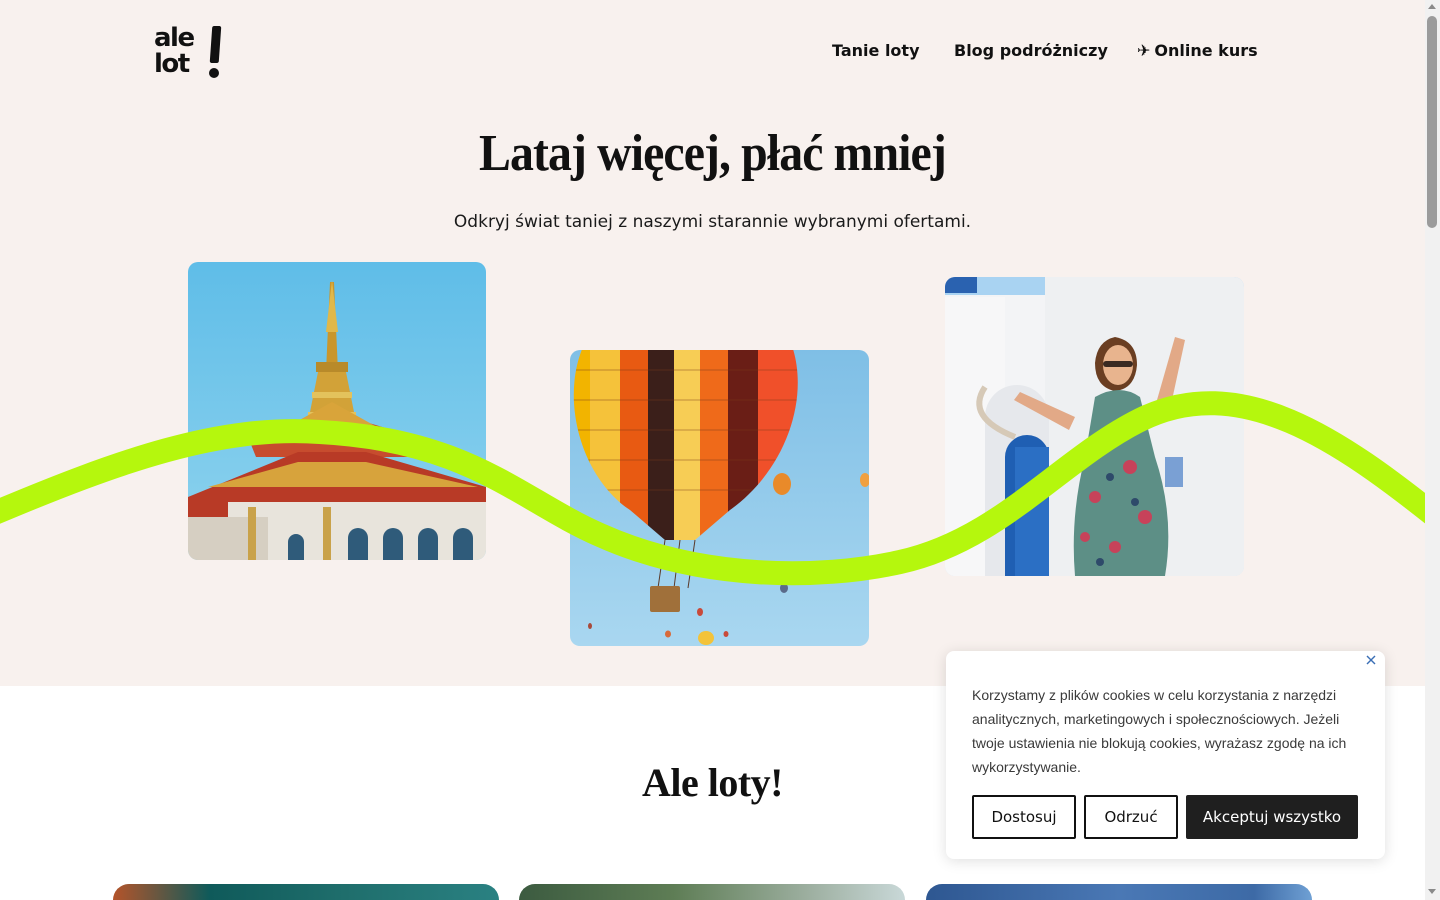 The width and height of the screenshot is (1440, 900). I want to click on nav-link-blog: Blog podróżniczy, so click(1031, 51).